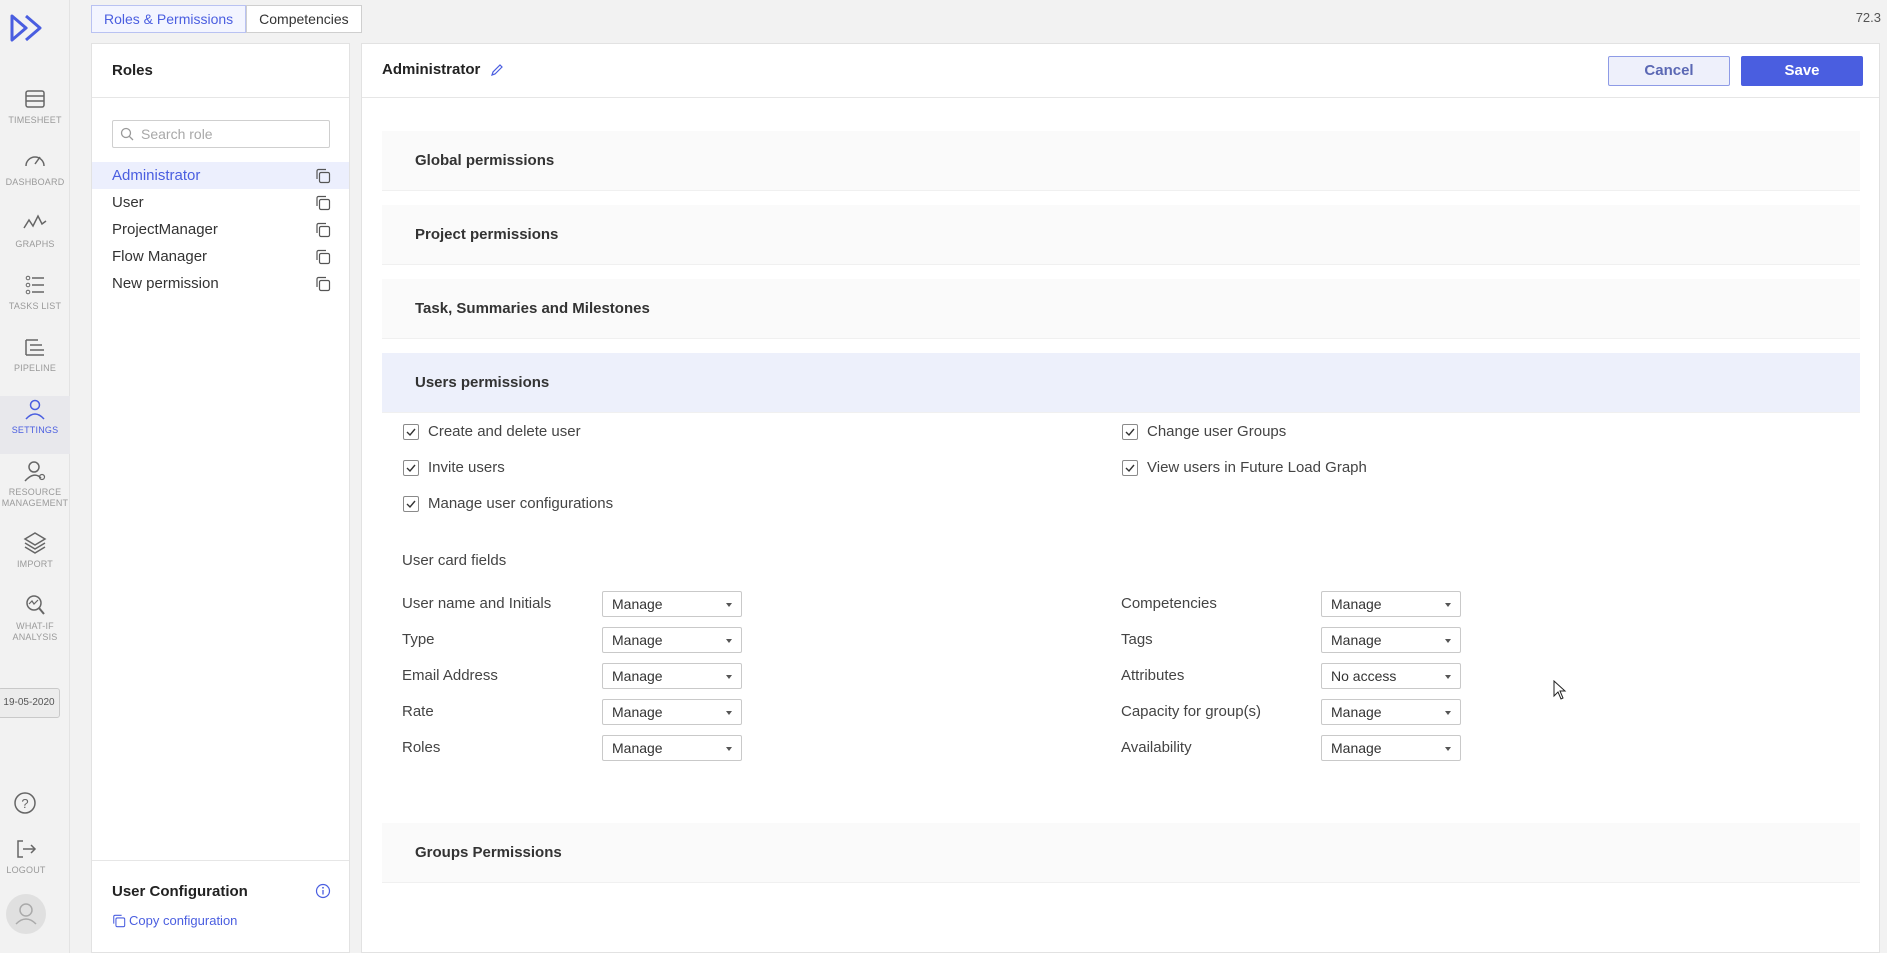 The height and width of the screenshot is (953, 1887). I want to click on role-item-projectmanager: ProjectManager, so click(220, 229).